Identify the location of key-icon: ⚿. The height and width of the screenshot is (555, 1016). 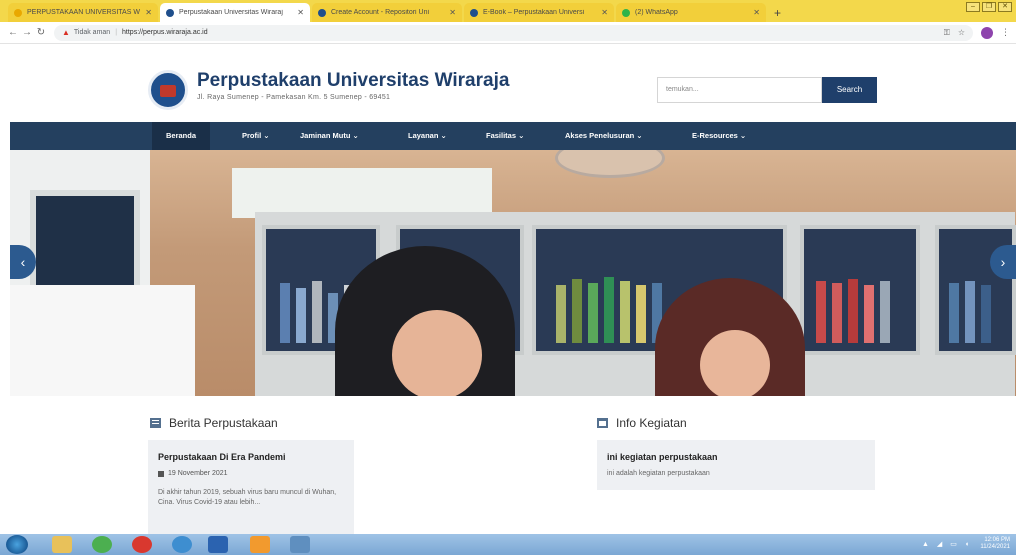
(947, 33).